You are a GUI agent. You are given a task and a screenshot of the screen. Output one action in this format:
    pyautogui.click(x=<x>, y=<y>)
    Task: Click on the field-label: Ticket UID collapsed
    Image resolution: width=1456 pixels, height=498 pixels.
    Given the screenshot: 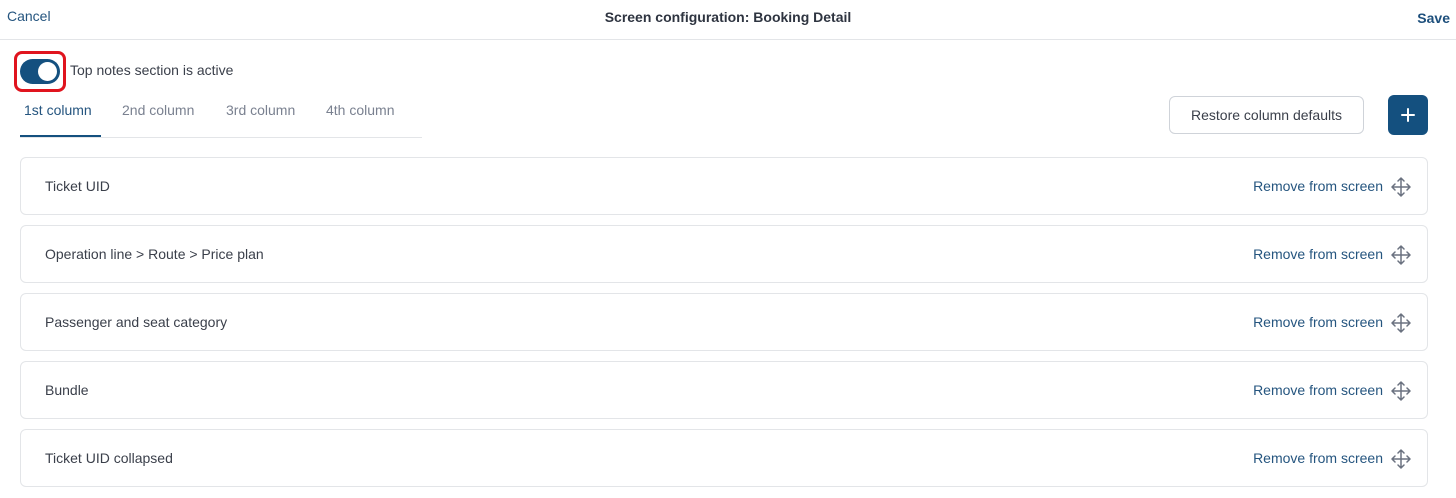 What is the action you would take?
    pyautogui.click(x=109, y=458)
    